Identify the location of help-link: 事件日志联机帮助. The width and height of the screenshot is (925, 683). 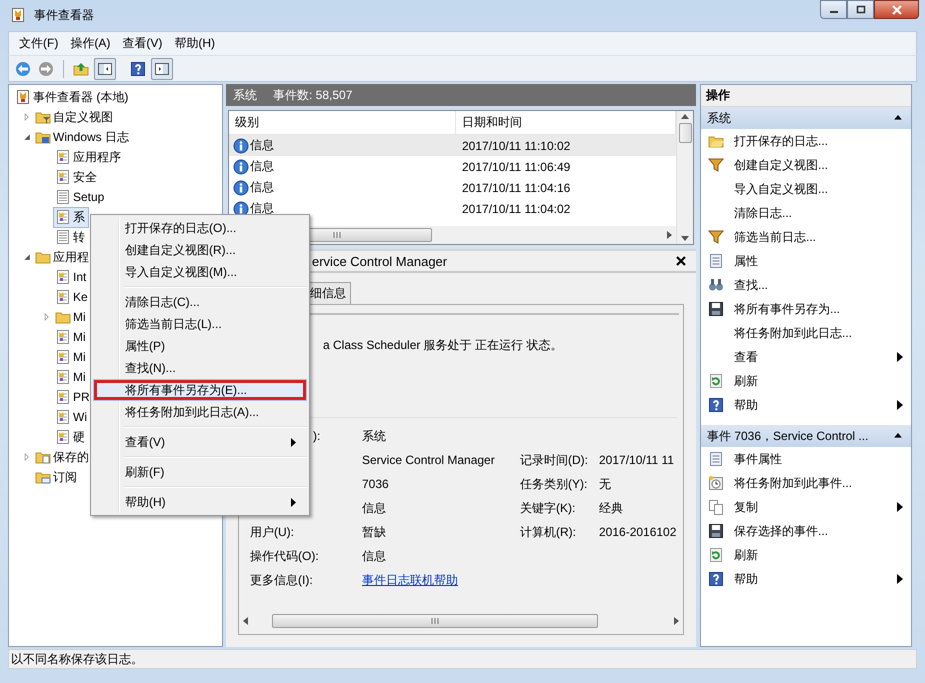
(410, 579).